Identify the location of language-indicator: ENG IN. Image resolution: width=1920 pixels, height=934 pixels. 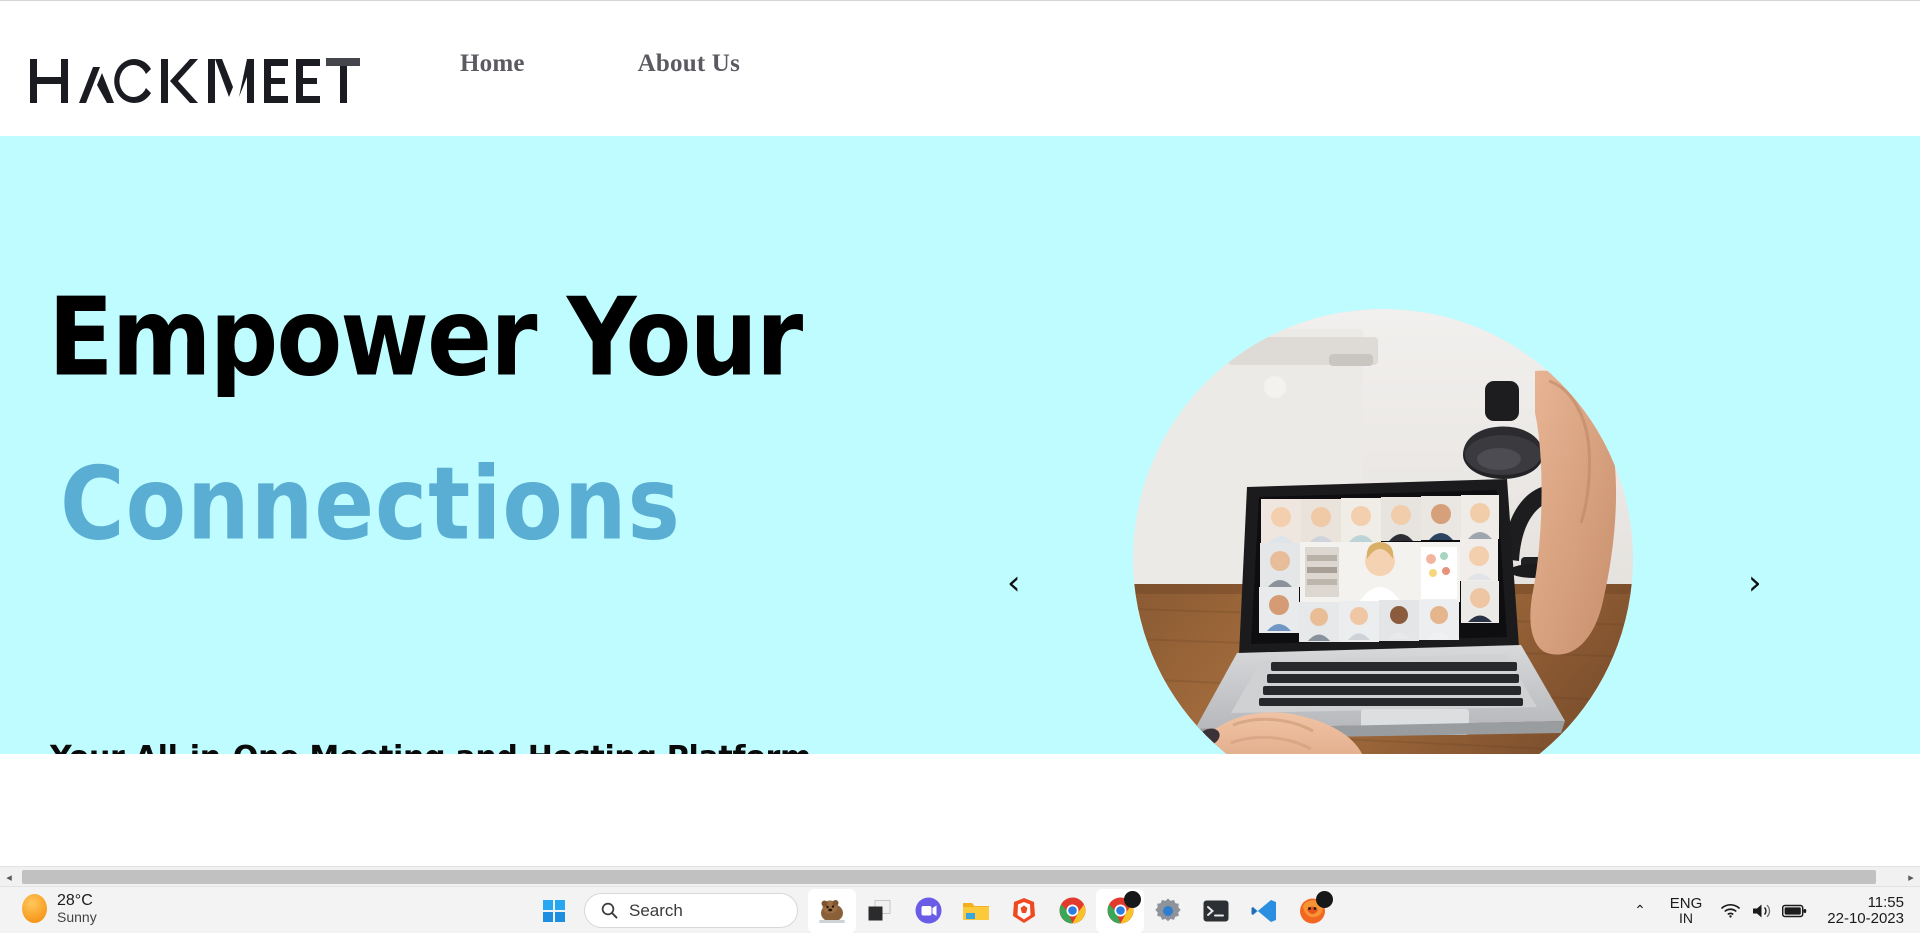
(1686, 910).